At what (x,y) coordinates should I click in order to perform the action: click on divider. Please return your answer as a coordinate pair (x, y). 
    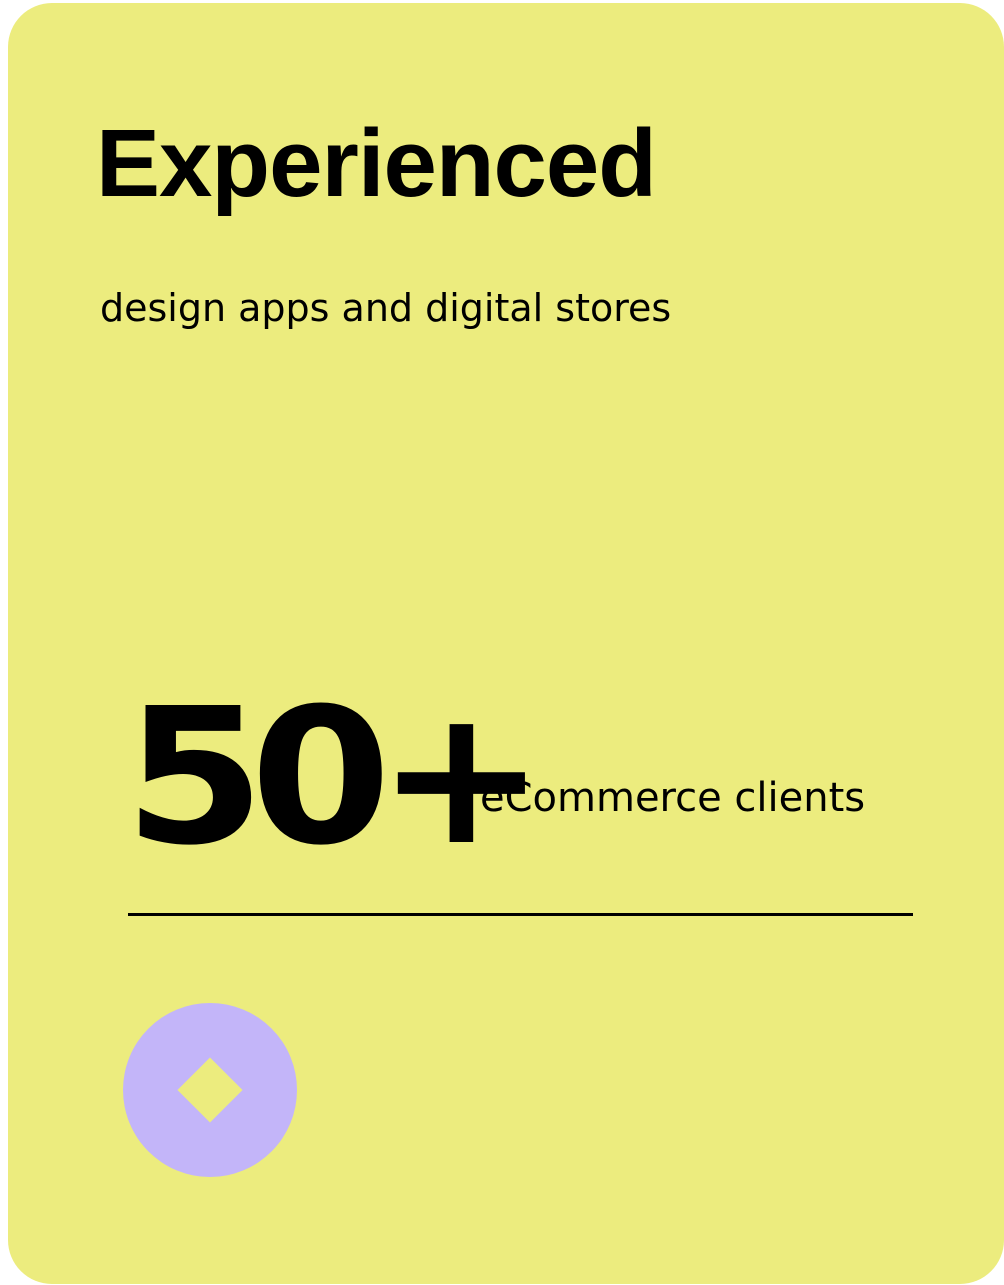
    Looking at the image, I should click on (520, 914).